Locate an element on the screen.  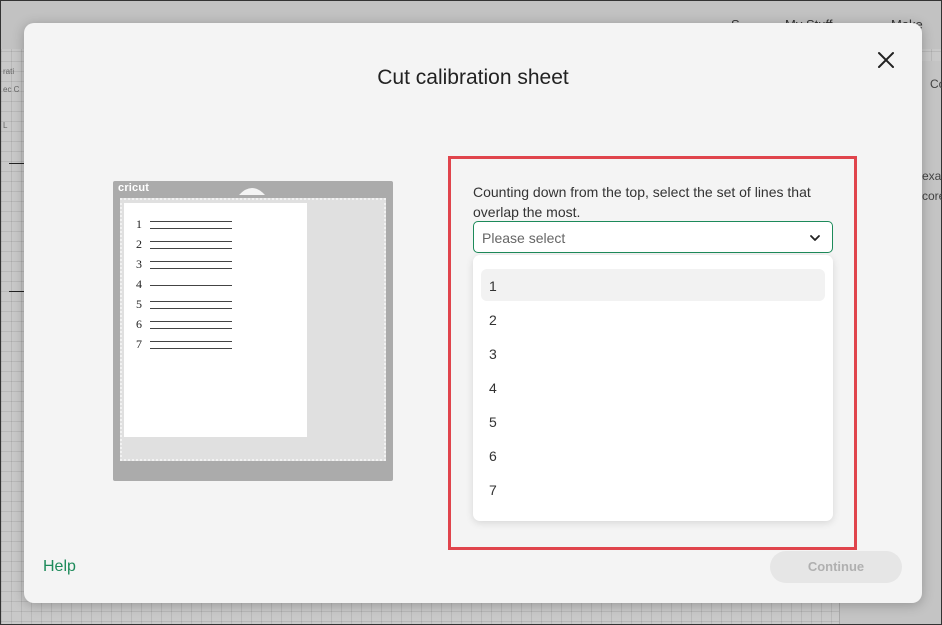
continue-button: Continue is located at coordinates (836, 567).